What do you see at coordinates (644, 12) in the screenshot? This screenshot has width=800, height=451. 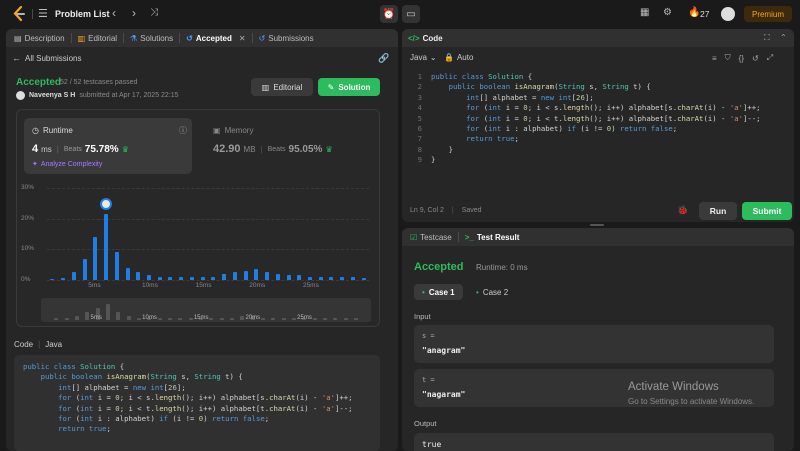 I see `layout-icon: ▦` at bounding box center [644, 12].